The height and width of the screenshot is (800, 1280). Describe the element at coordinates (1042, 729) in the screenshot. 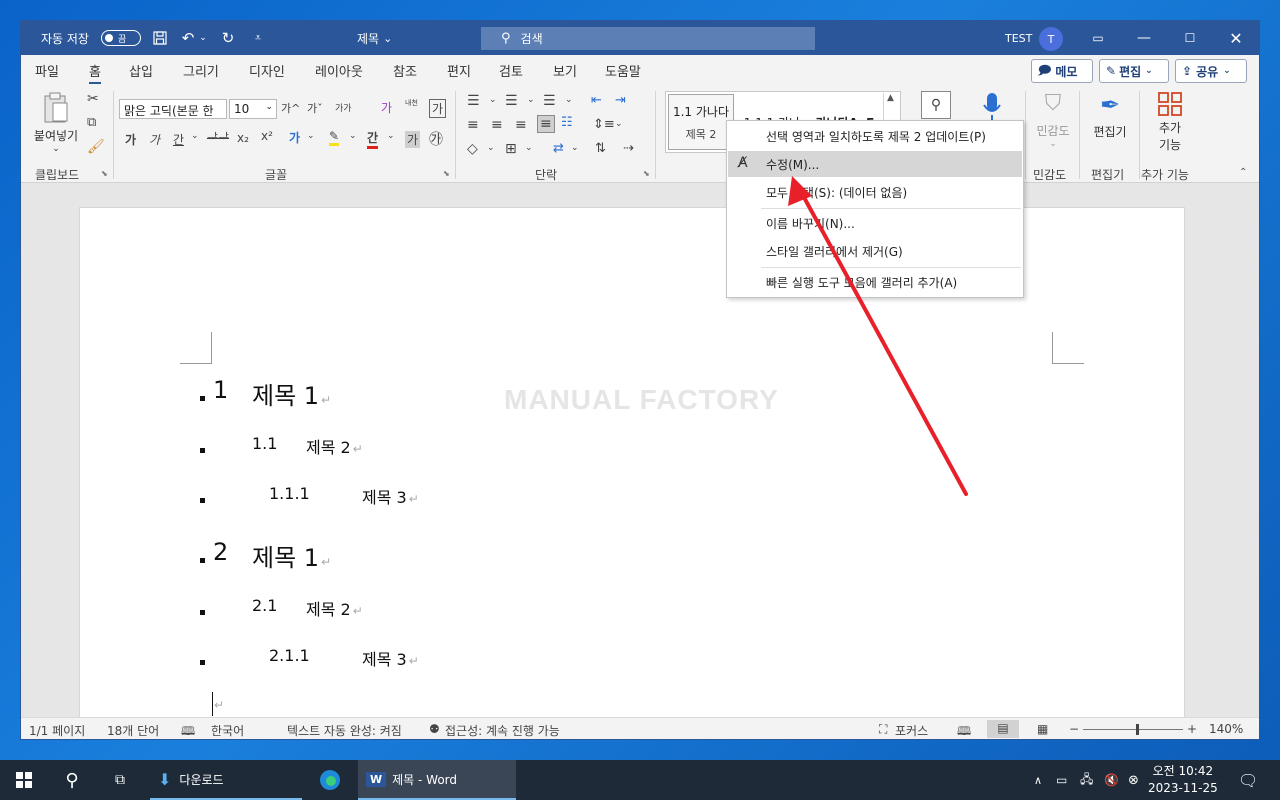

I see `web-layout-icon: ▦` at that location.